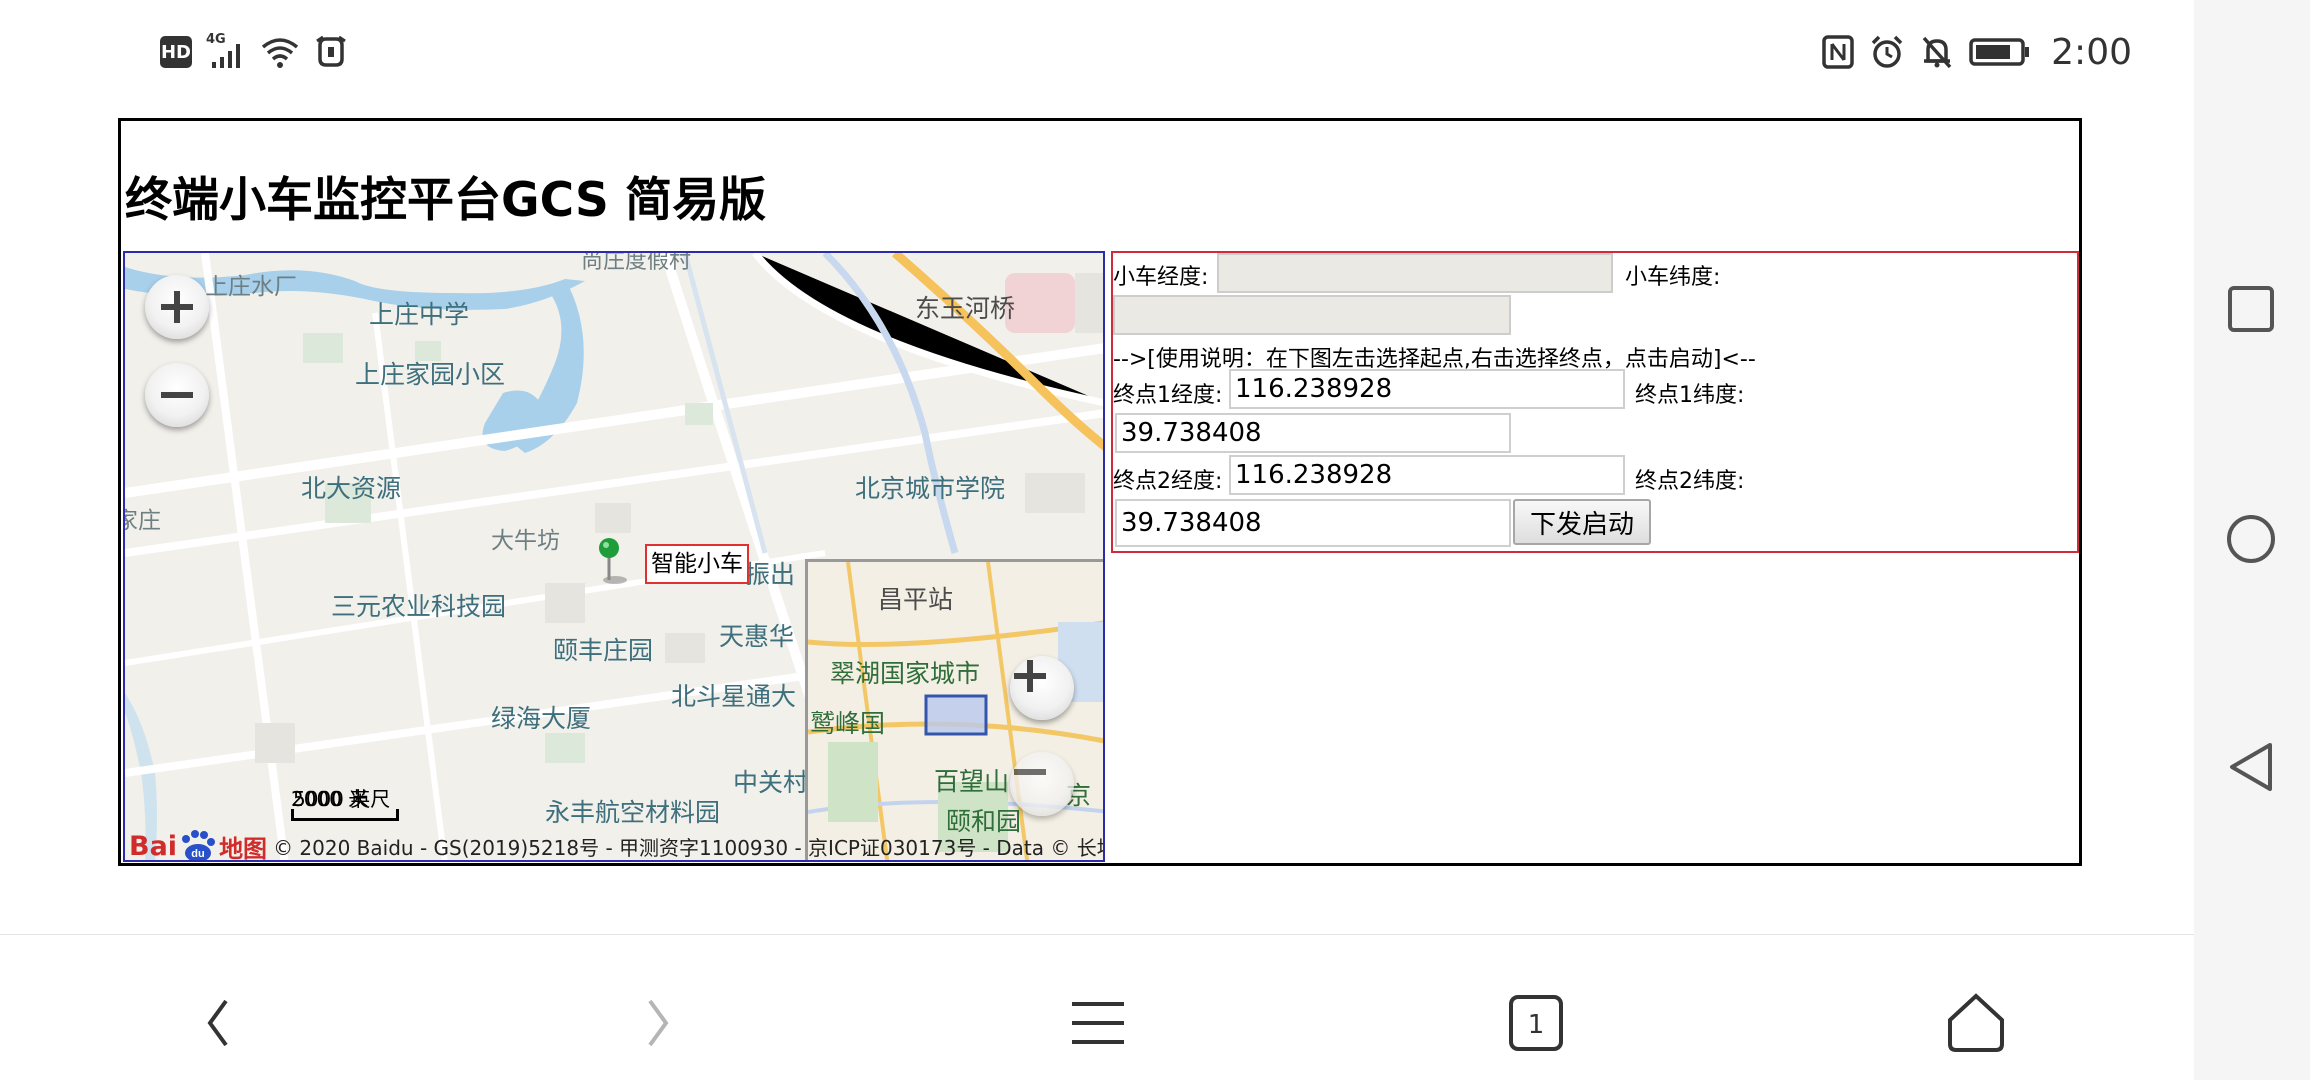  What do you see at coordinates (603, 650) in the screenshot?
I see `map-label: 颐丰庄园` at bounding box center [603, 650].